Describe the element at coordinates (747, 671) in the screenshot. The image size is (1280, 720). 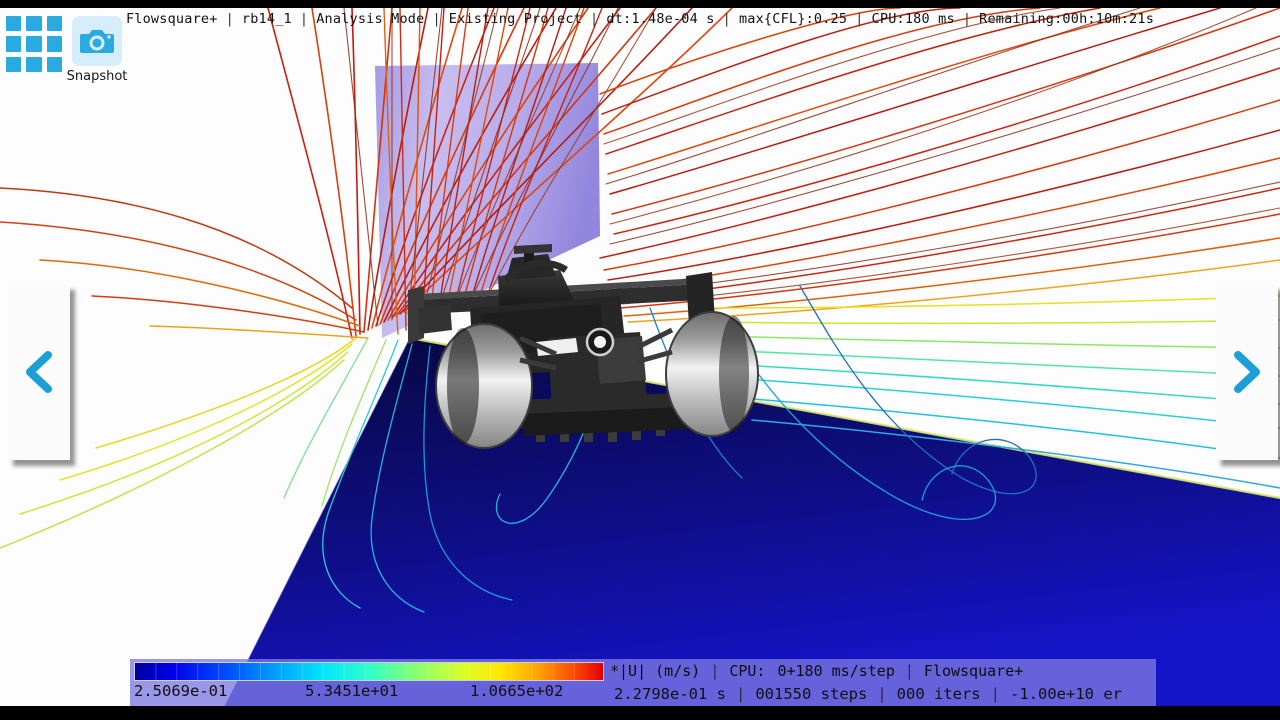
I see `cpu-label: CPU:` at that location.